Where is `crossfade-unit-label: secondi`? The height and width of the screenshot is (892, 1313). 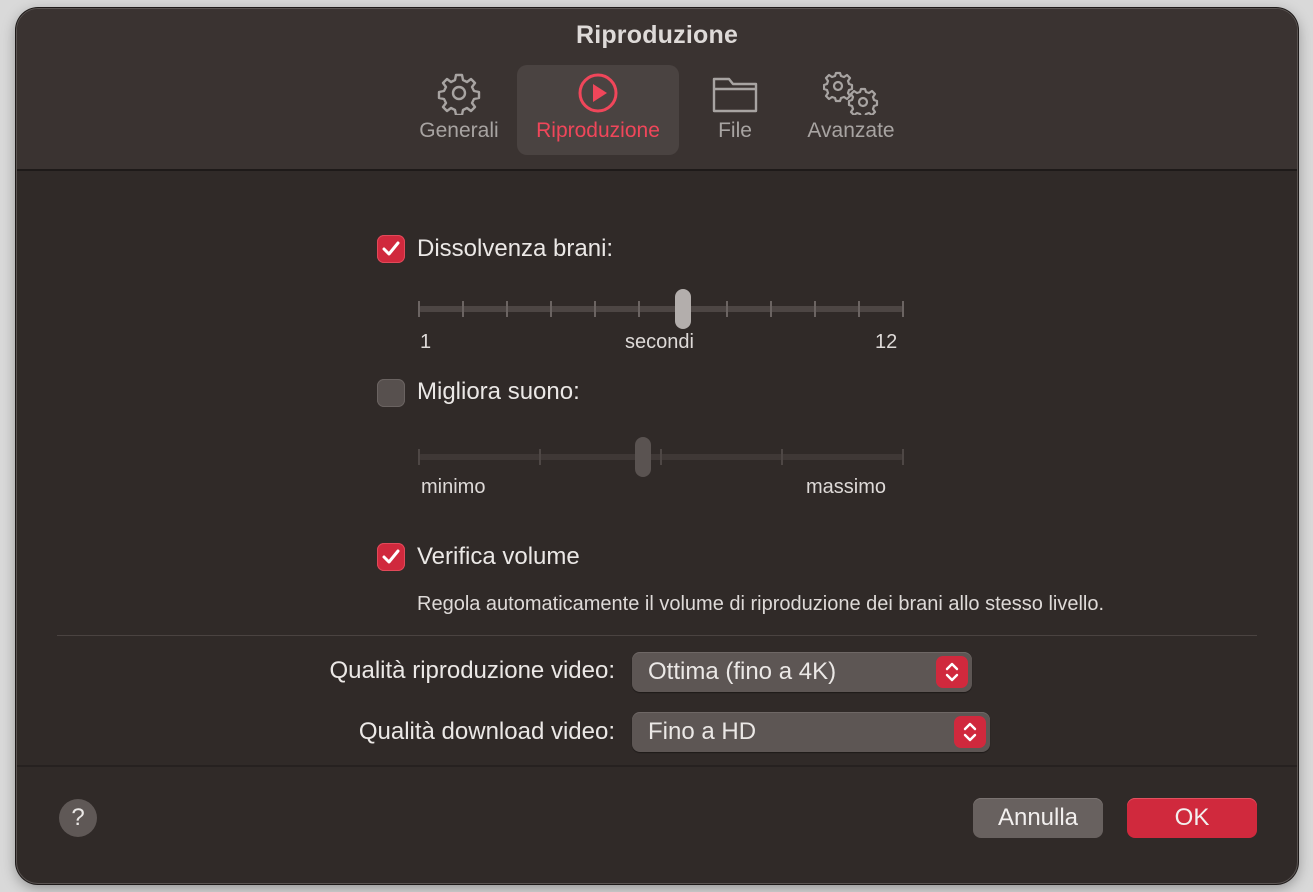
crossfade-unit-label: secondi is located at coordinates (659, 342).